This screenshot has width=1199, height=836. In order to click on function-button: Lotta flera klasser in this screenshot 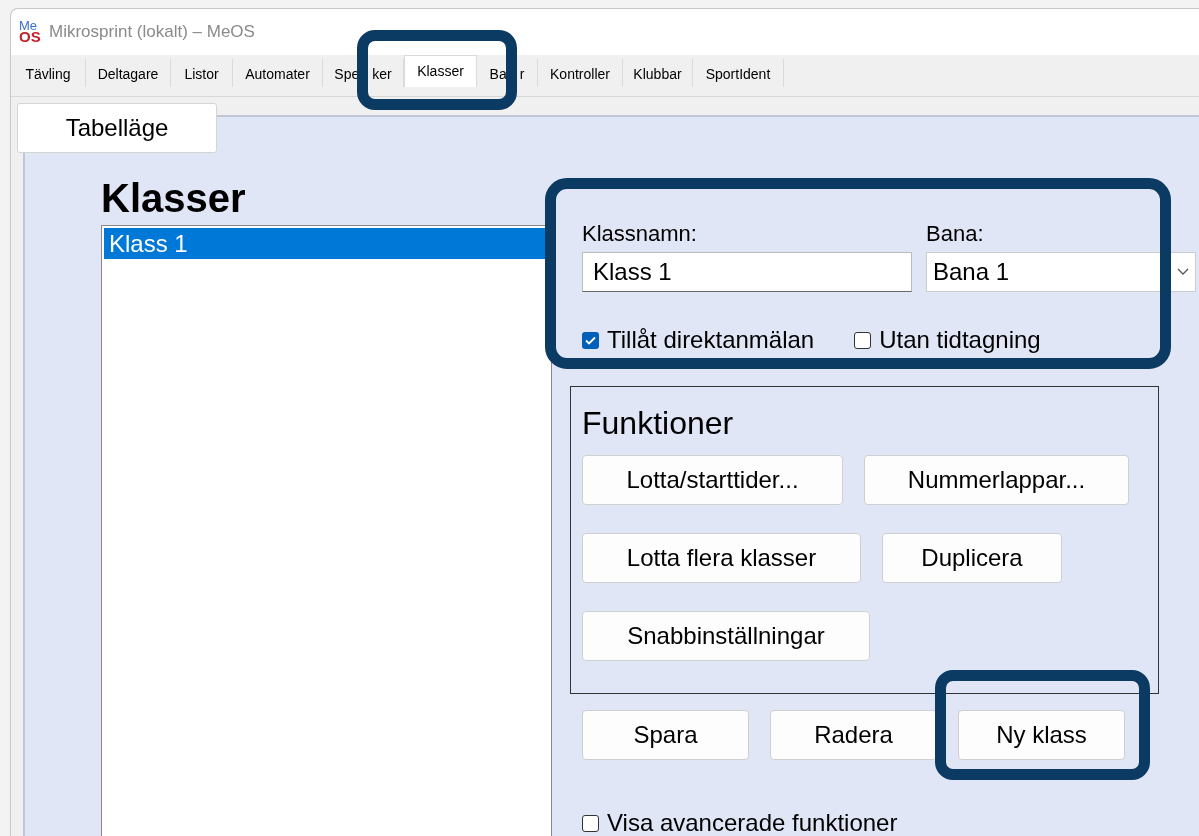, I will do `click(721, 558)`.